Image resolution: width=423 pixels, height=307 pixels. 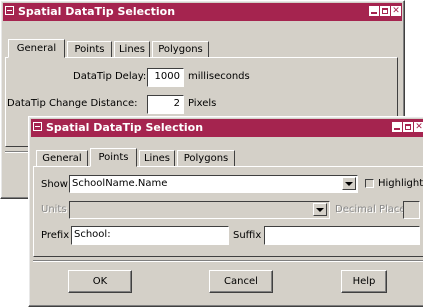 I want to click on back-dialog-title: Spatial DataTip Selection, so click(x=97, y=11).